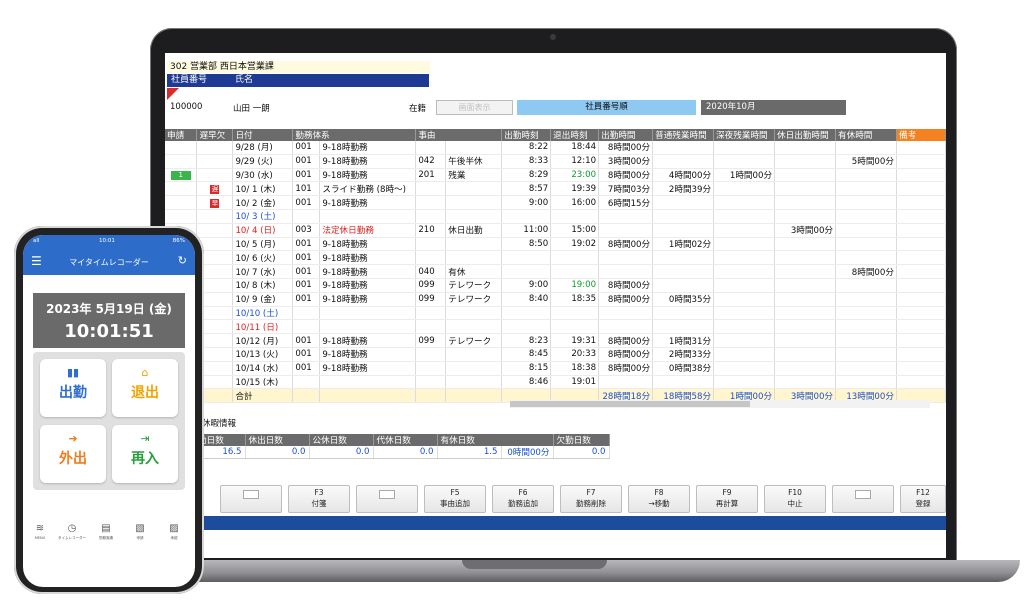 This screenshot has height=602, width=1026. I want to click on cell-clock-out: 19:02, so click(575, 244).